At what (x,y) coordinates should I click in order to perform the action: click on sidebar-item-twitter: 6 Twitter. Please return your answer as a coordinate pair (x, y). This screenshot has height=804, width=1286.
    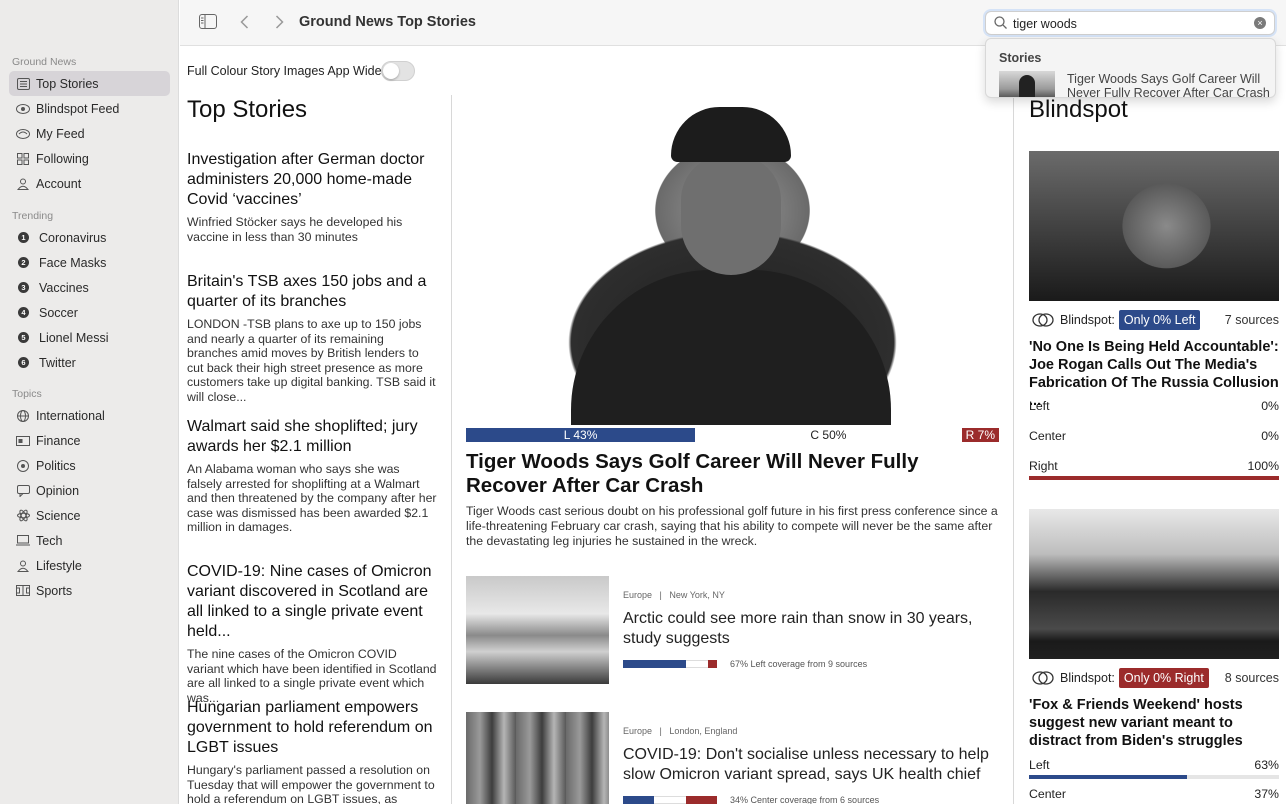
    Looking at the image, I should click on (89, 362).